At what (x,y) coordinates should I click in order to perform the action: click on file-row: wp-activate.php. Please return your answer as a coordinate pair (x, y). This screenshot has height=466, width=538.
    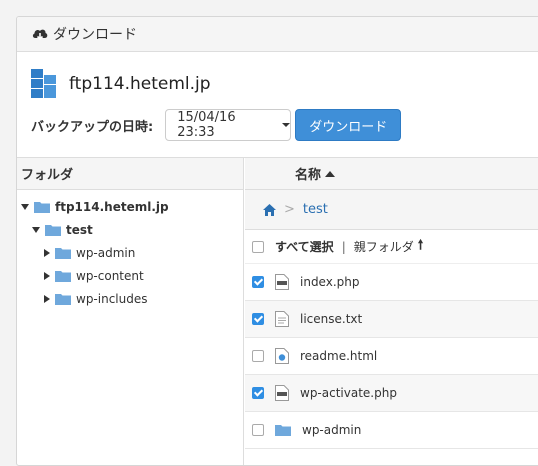
    Looking at the image, I should click on (391, 393).